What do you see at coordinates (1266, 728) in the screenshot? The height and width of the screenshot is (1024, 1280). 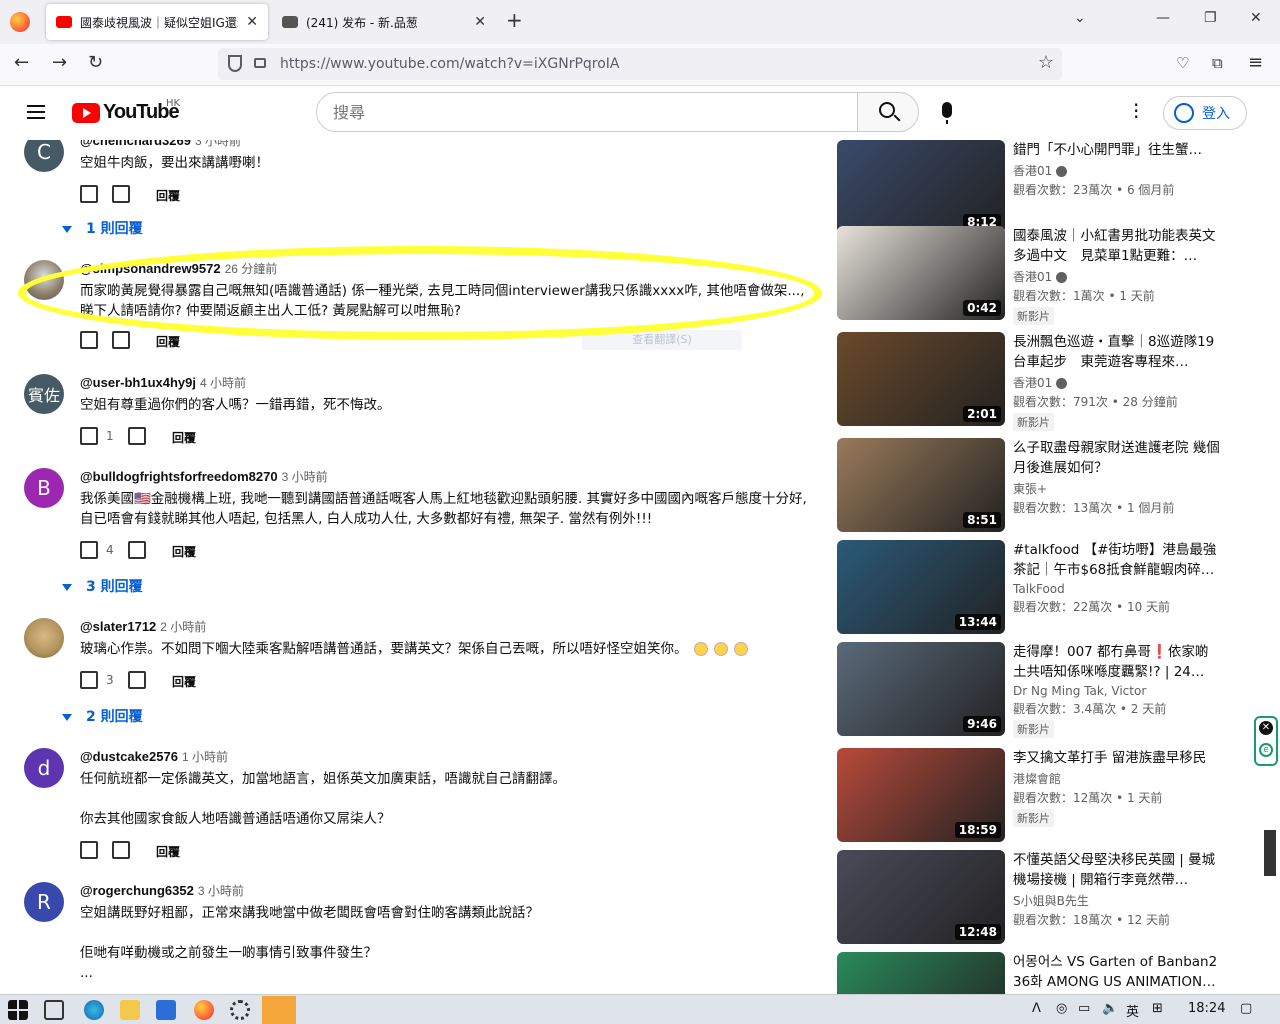 I see `close-icon: ✕` at bounding box center [1266, 728].